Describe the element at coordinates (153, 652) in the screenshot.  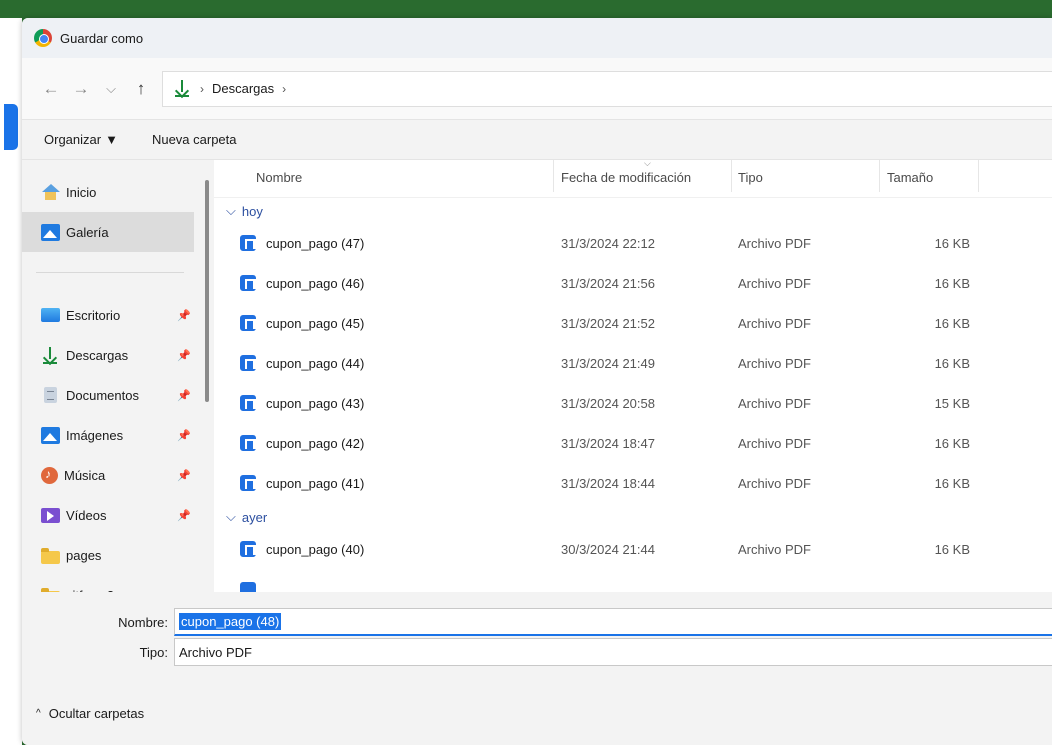
I see `file-type-label: Tipo:` at that location.